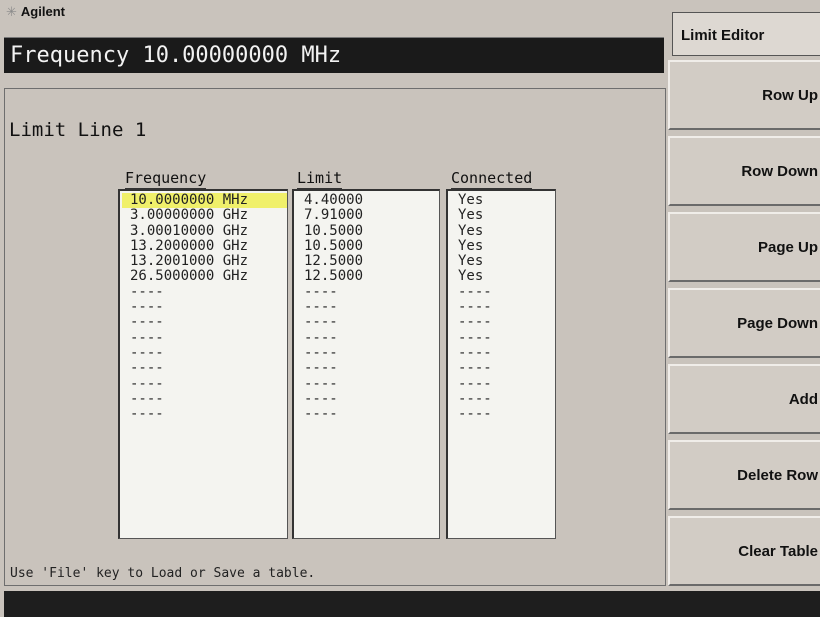  What do you see at coordinates (744, 475) in the screenshot?
I see `delete-row-button: Delete Row` at bounding box center [744, 475].